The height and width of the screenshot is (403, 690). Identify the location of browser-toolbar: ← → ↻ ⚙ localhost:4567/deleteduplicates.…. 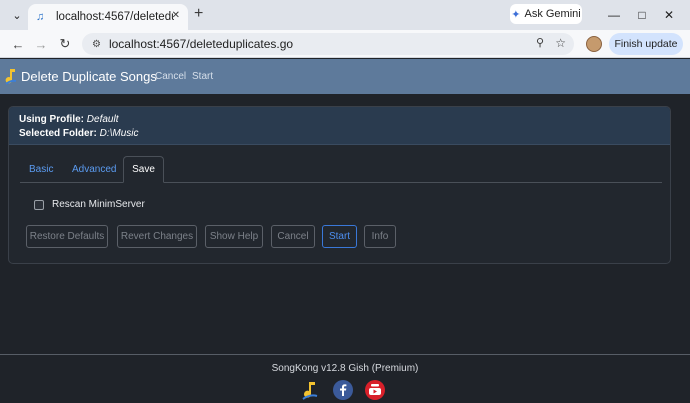
(345, 44).